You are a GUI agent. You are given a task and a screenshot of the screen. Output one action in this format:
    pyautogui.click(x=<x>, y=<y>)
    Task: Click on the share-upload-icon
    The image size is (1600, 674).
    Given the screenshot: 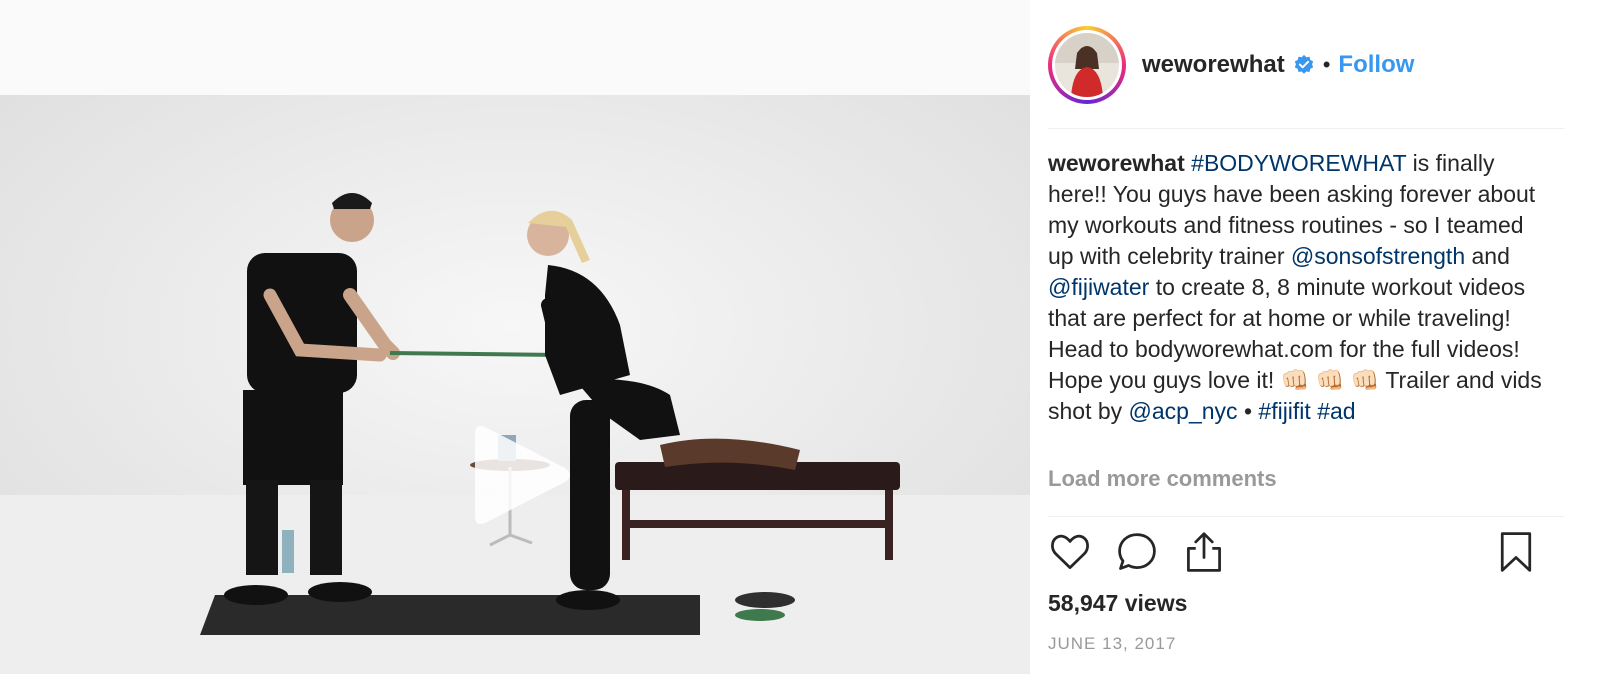 What is the action you would take?
    pyautogui.click(x=1204, y=552)
    